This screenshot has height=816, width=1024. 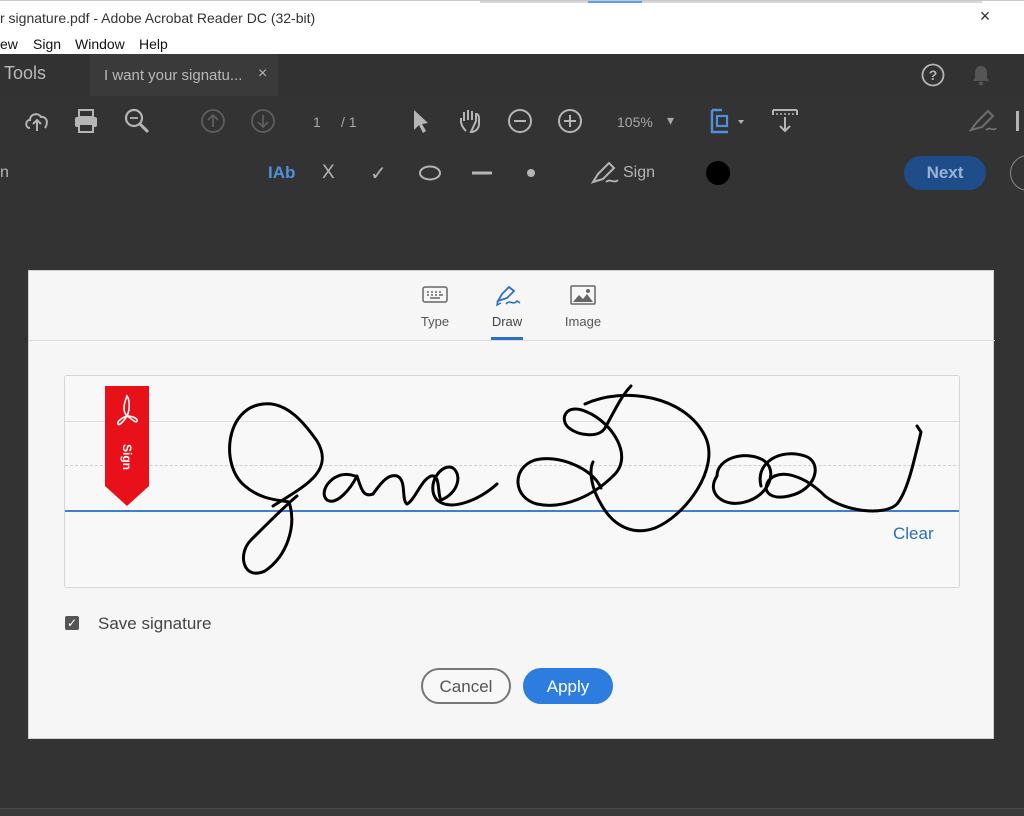 I want to click on menu-view: ew, so click(x=9, y=44).